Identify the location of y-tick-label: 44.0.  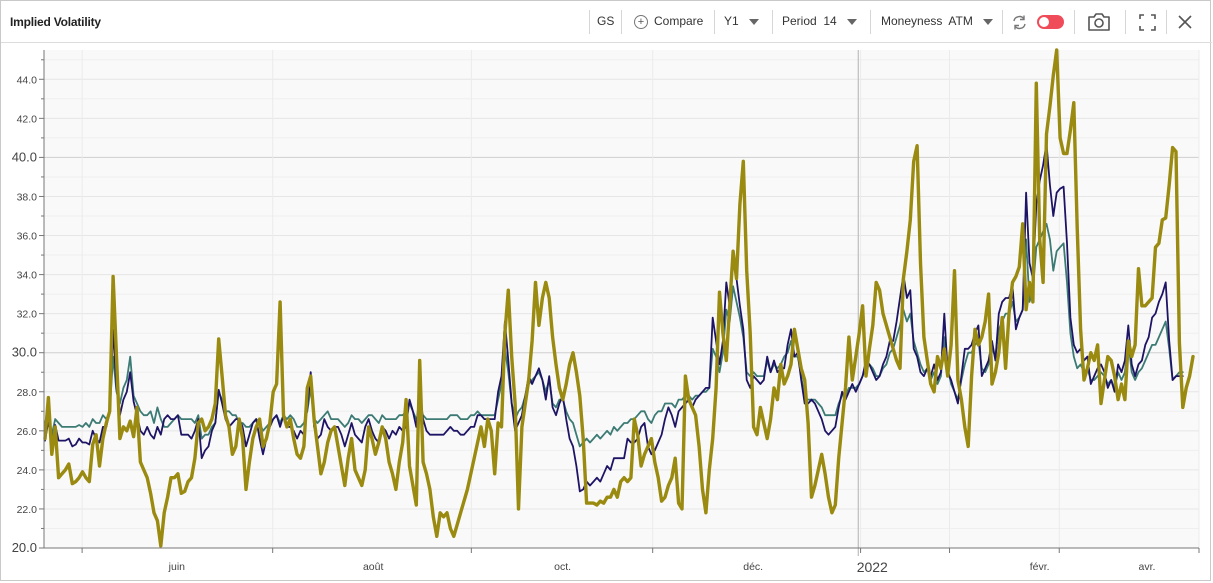
(27, 80).